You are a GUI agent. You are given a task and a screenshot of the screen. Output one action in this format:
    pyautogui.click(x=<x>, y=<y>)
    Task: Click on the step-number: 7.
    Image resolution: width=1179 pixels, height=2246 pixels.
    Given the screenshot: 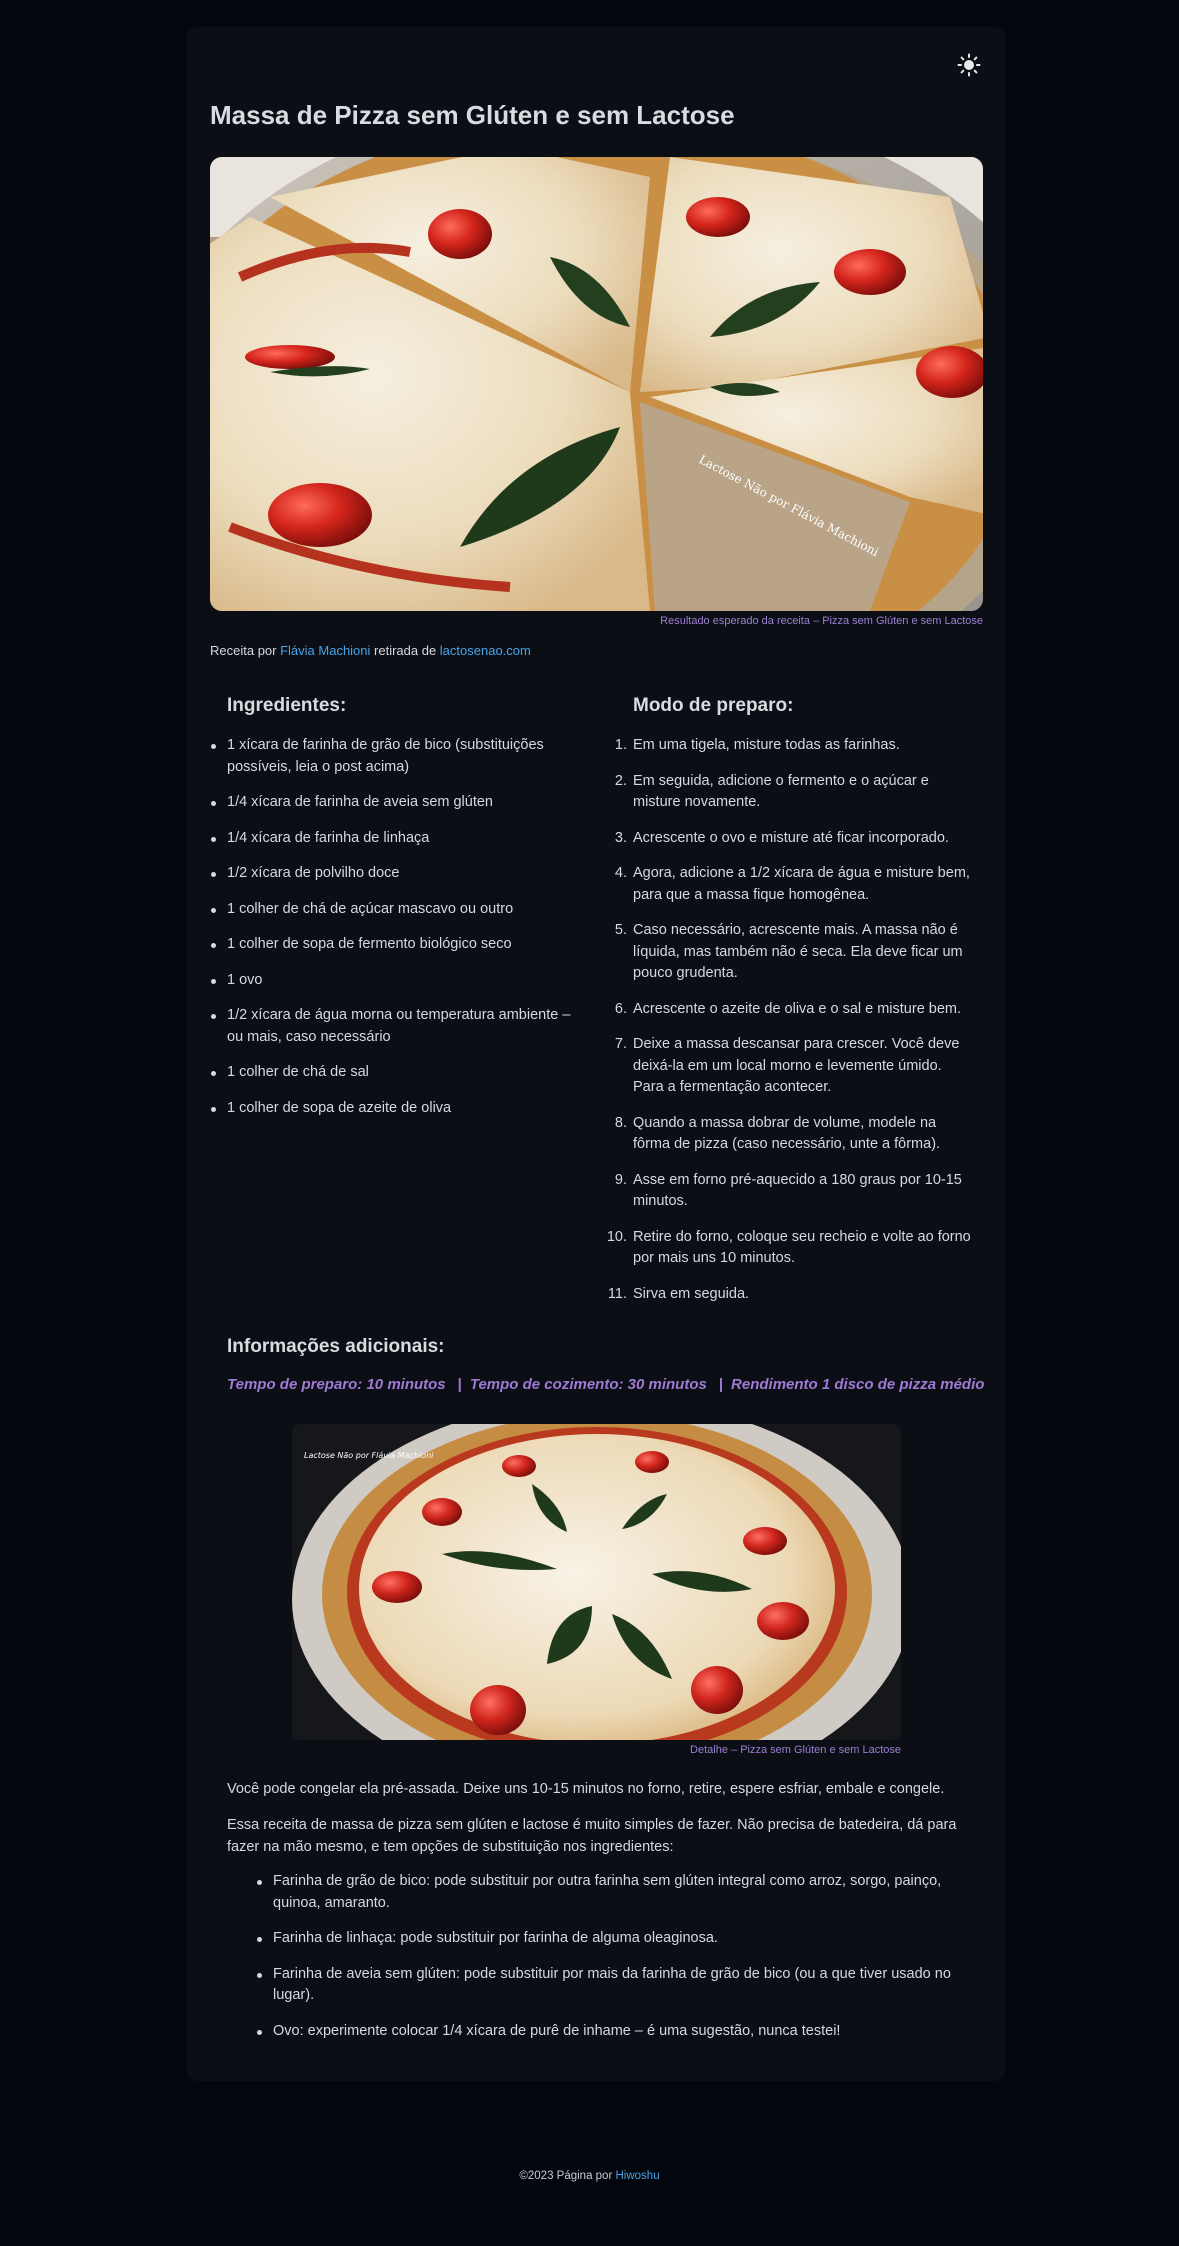 What is the action you would take?
    pyautogui.click(x=620, y=1044)
    